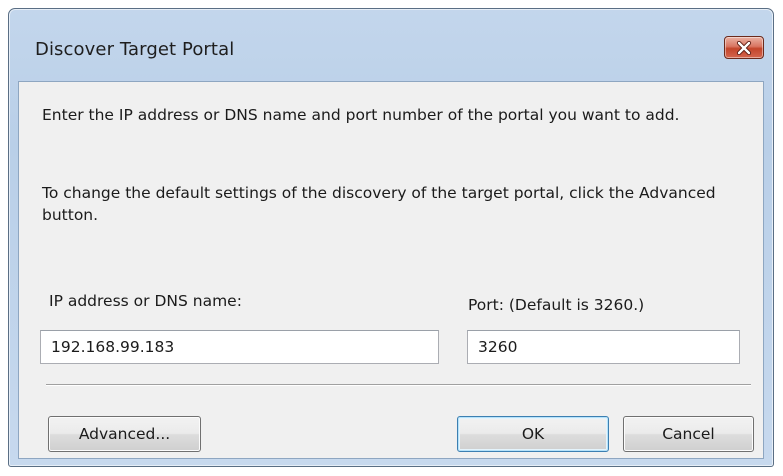  What do you see at coordinates (556, 305) in the screenshot?
I see `port-label: Port: (Default is 3260.)` at bounding box center [556, 305].